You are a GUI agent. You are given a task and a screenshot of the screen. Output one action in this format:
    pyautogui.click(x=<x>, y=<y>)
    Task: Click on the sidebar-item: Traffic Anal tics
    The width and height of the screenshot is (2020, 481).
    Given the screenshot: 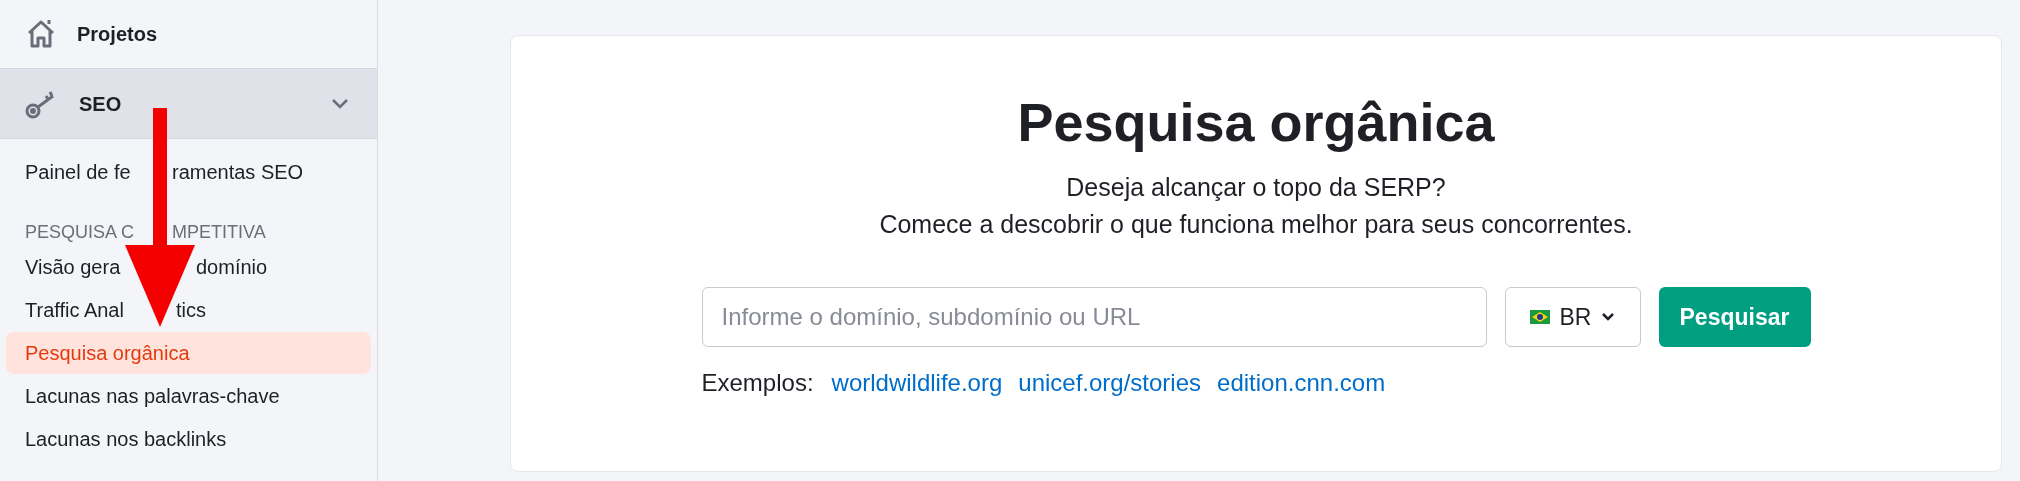 What is the action you would take?
    pyautogui.click(x=188, y=310)
    